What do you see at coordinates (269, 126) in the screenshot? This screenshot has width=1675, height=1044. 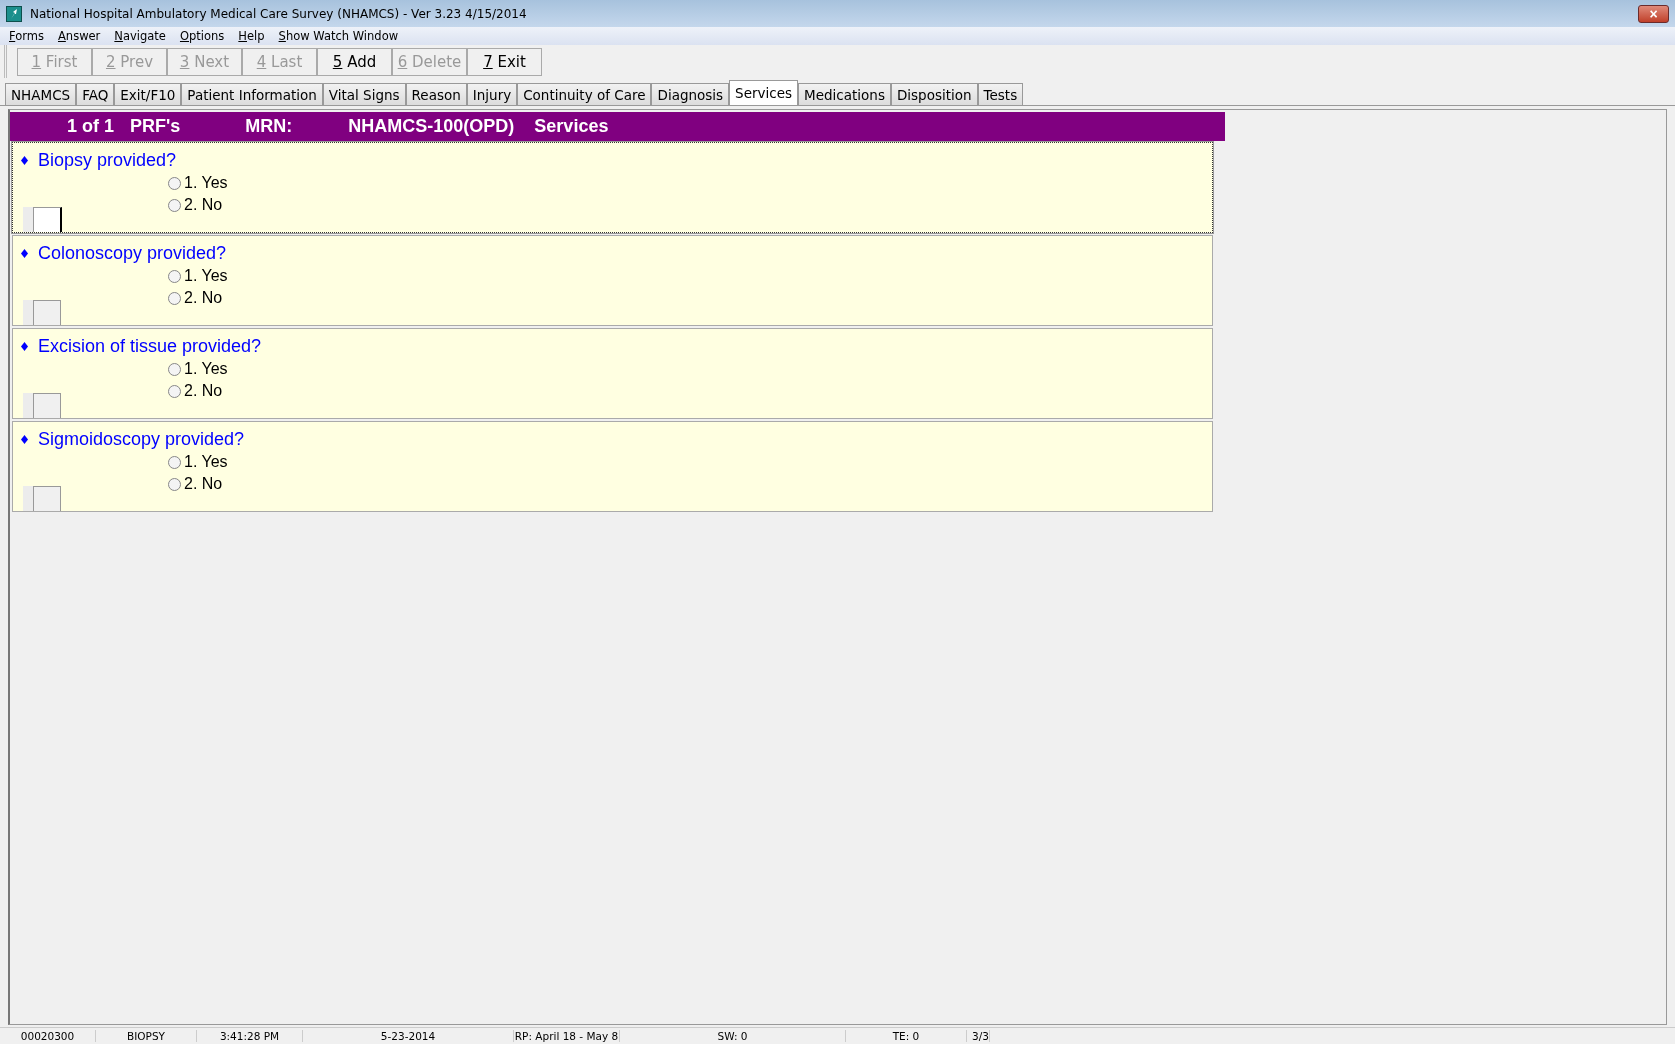 I see `mrn-label: MRN:` at bounding box center [269, 126].